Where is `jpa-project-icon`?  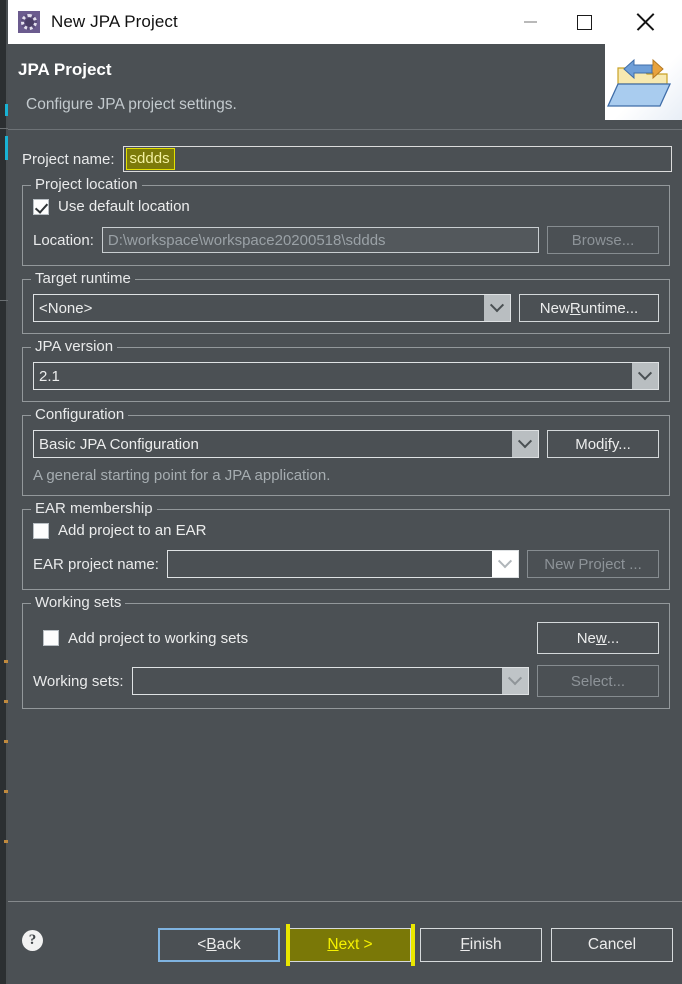 jpa-project-icon is located at coordinates (29, 22).